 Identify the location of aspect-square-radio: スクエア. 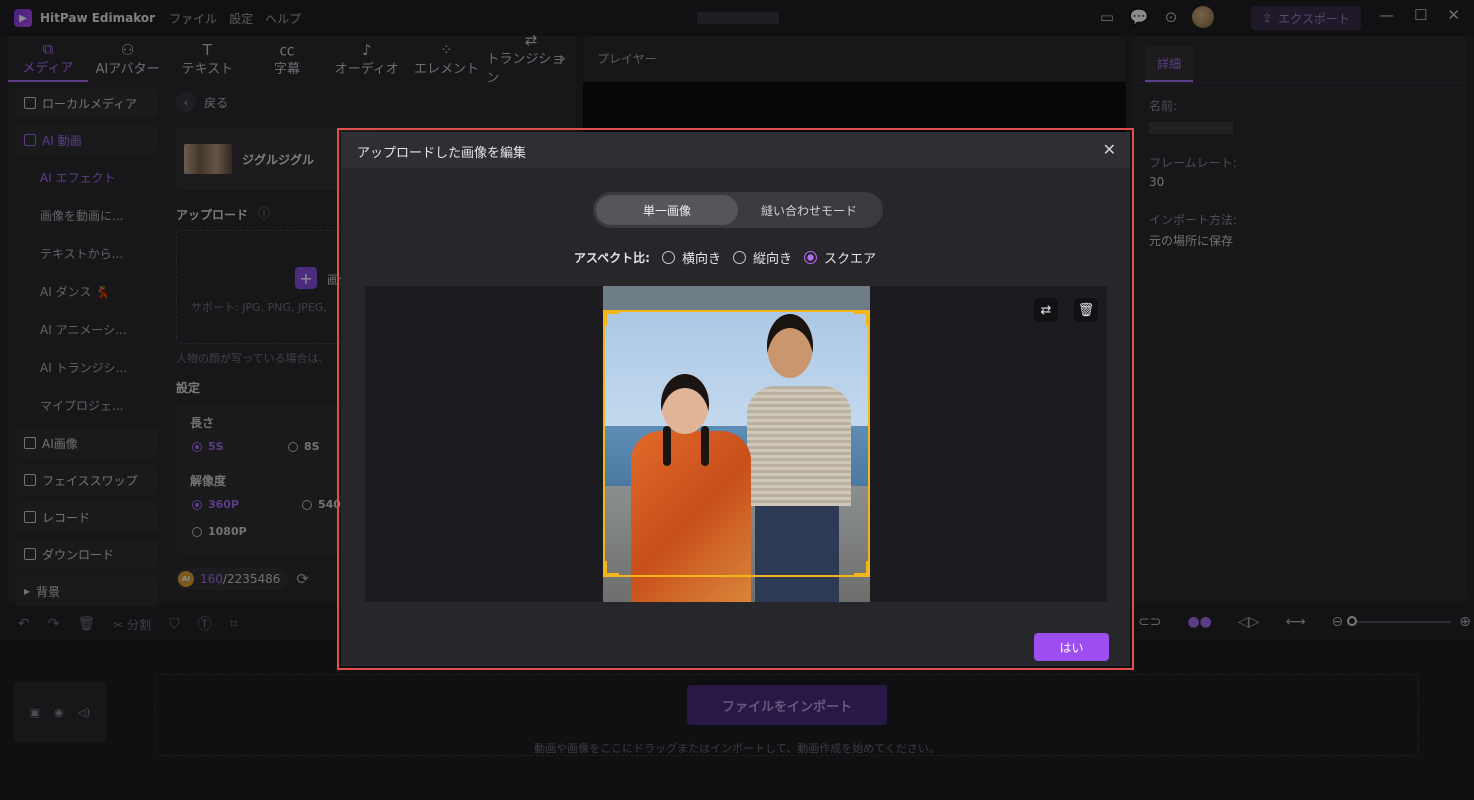
(840, 257).